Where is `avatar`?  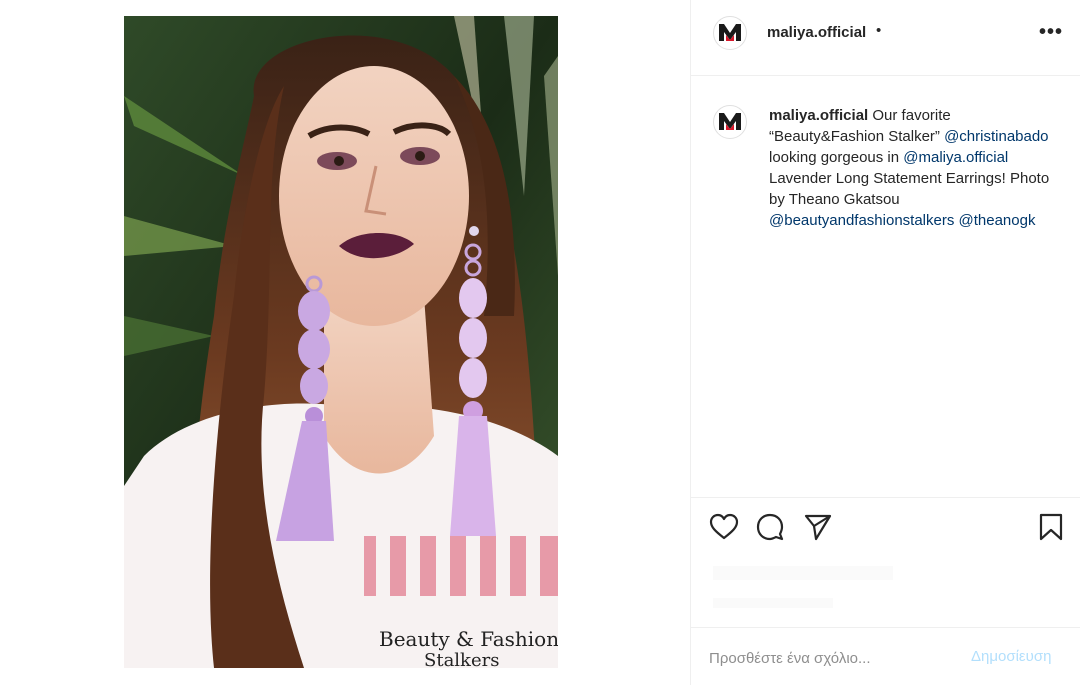
avatar is located at coordinates (730, 33).